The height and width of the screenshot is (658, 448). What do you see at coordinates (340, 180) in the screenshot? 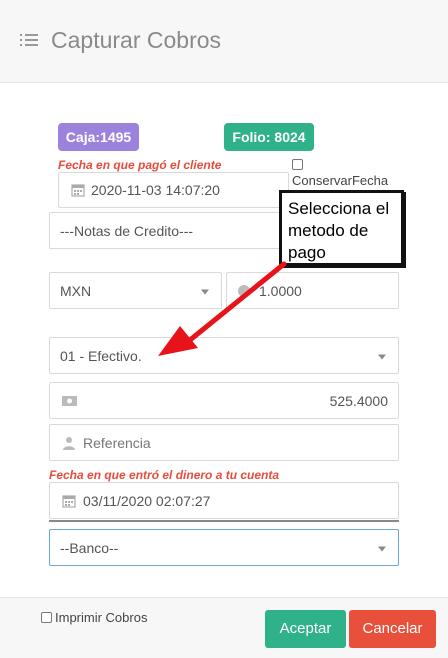
I see `conservar-fecha-label: ConservarFecha` at bounding box center [340, 180].